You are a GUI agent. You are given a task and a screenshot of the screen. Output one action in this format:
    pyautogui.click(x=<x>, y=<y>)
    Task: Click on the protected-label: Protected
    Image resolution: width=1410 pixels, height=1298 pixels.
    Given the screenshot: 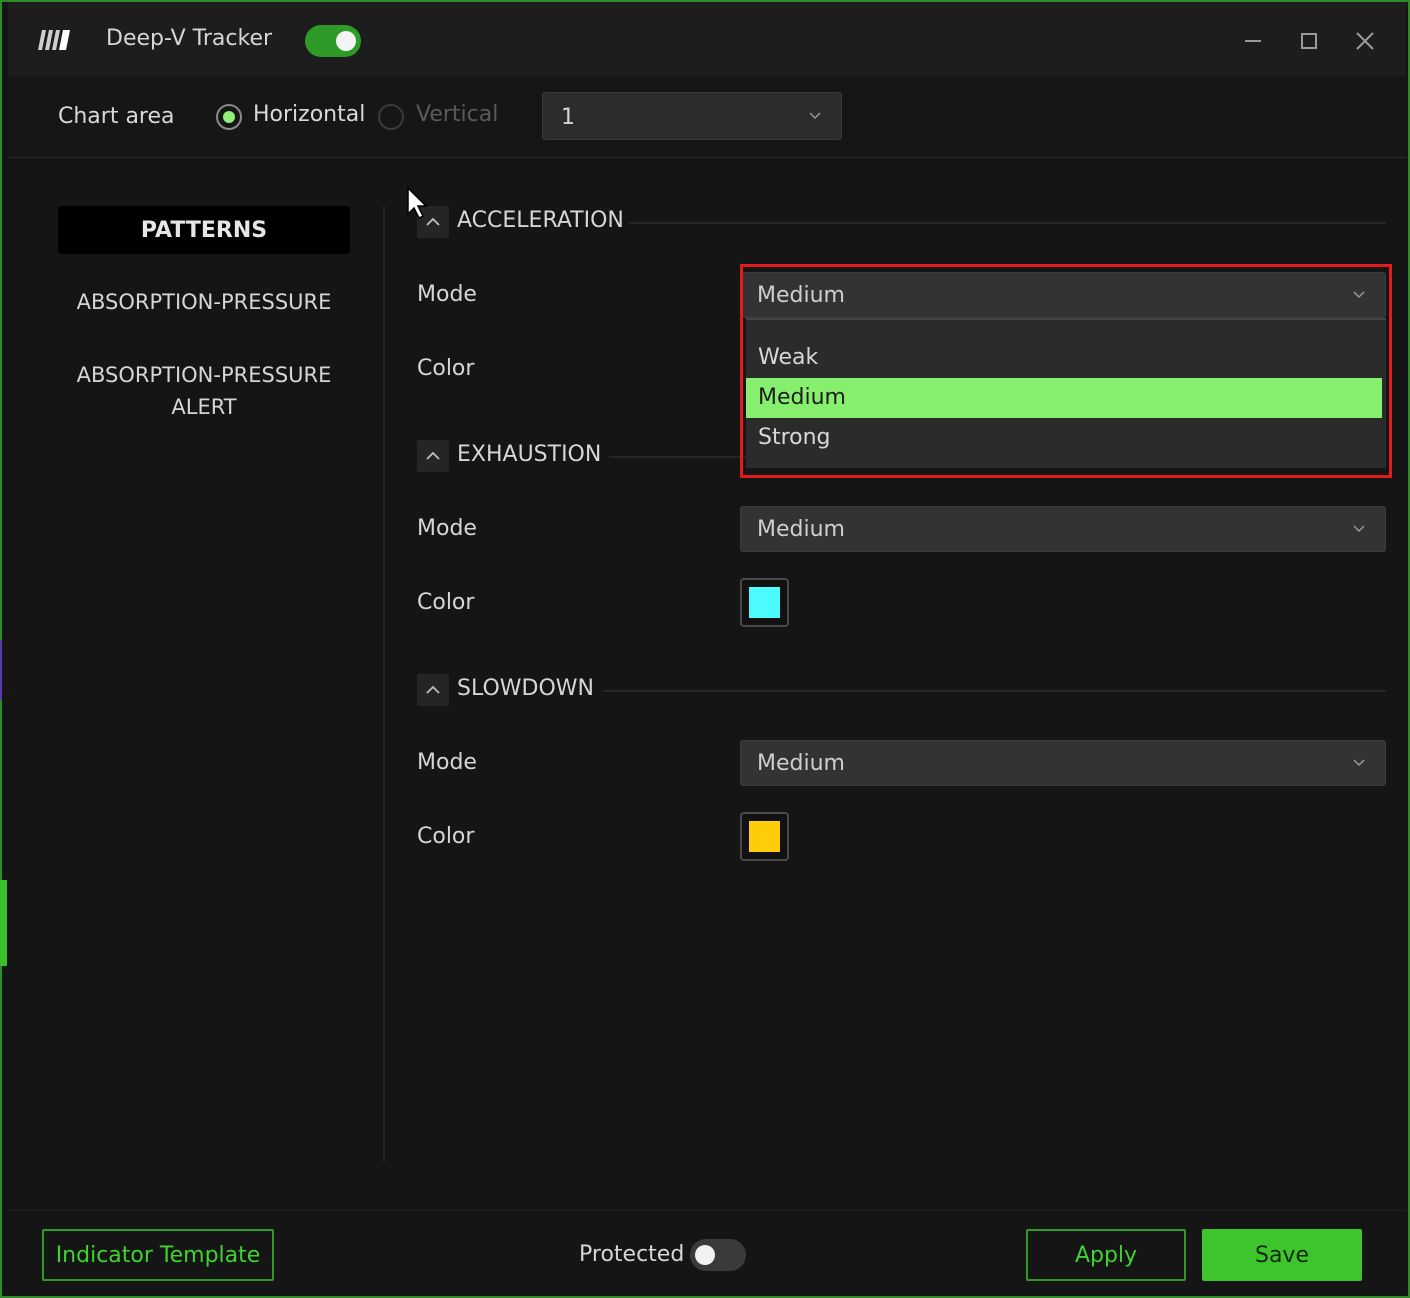 What is the action you would take?
    pyautogui.click(x=632, y=1254)
    